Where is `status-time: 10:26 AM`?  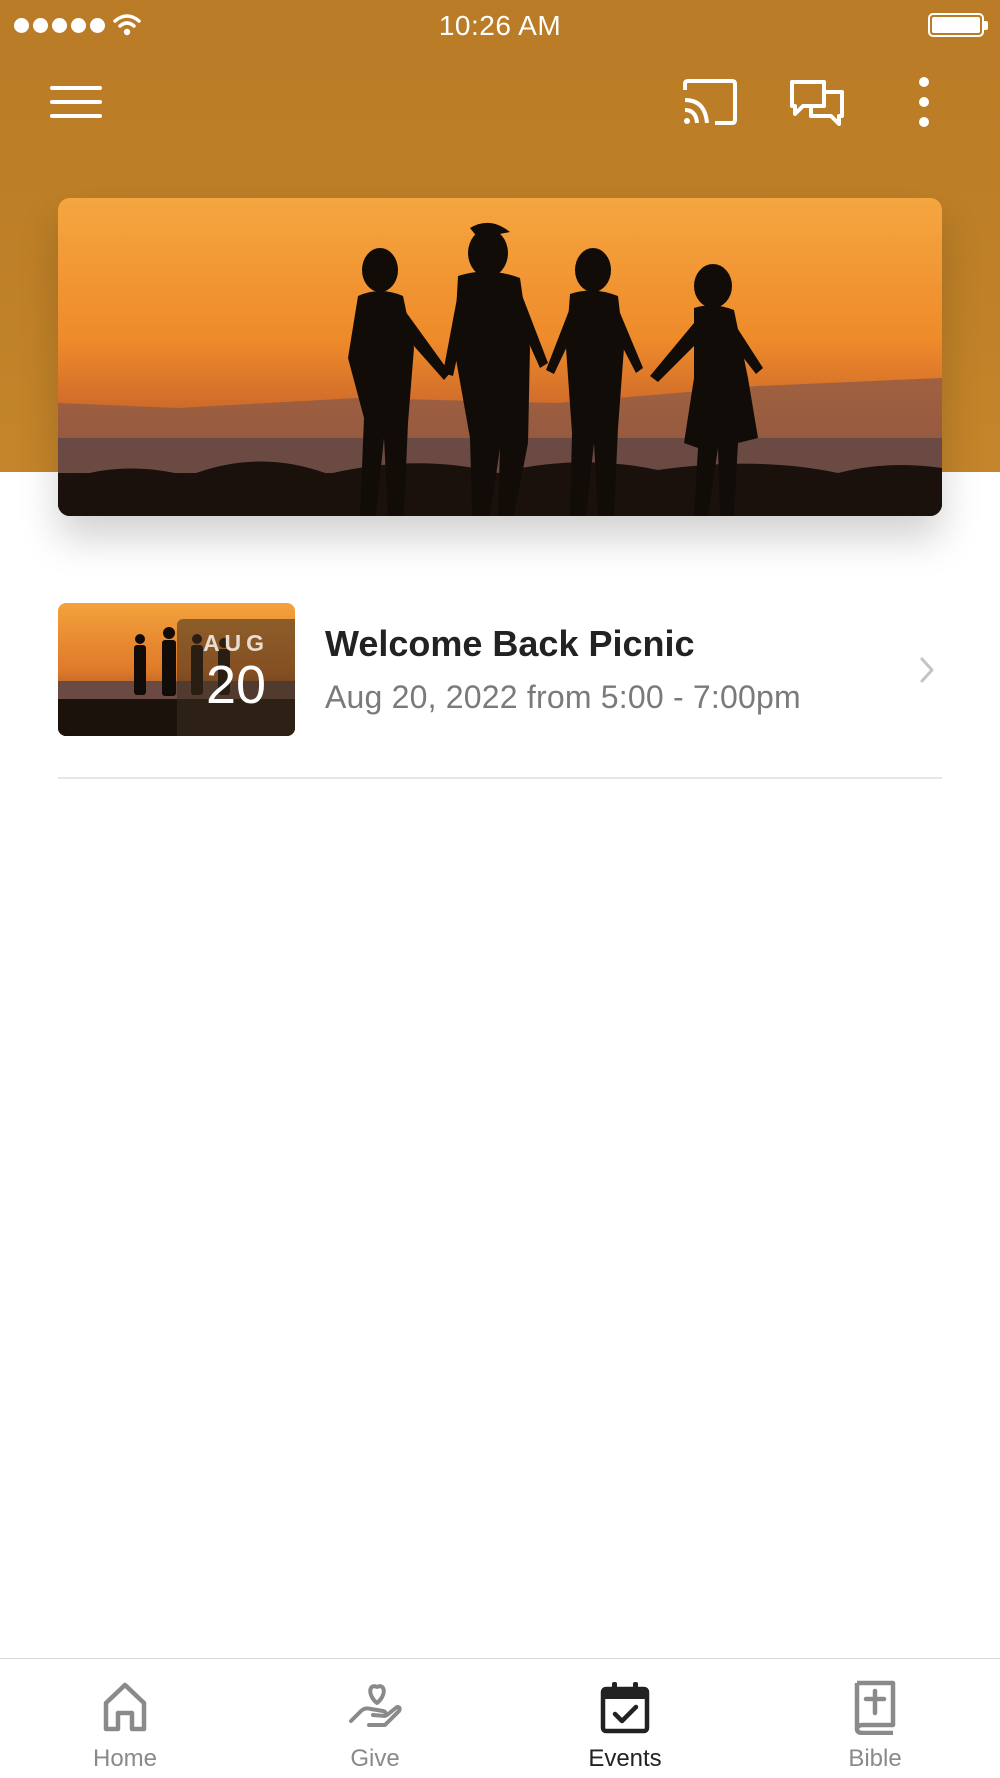 status-time: 10:26 AM is located at coordinates (500, 25).